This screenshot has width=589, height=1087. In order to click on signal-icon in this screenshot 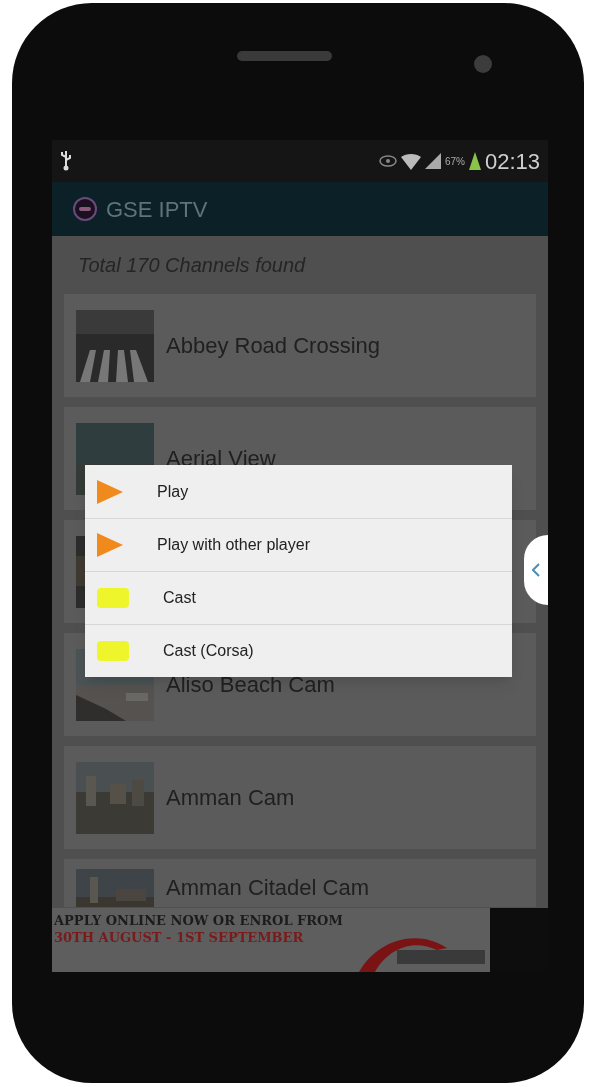, I will do `click(432, 161)`.